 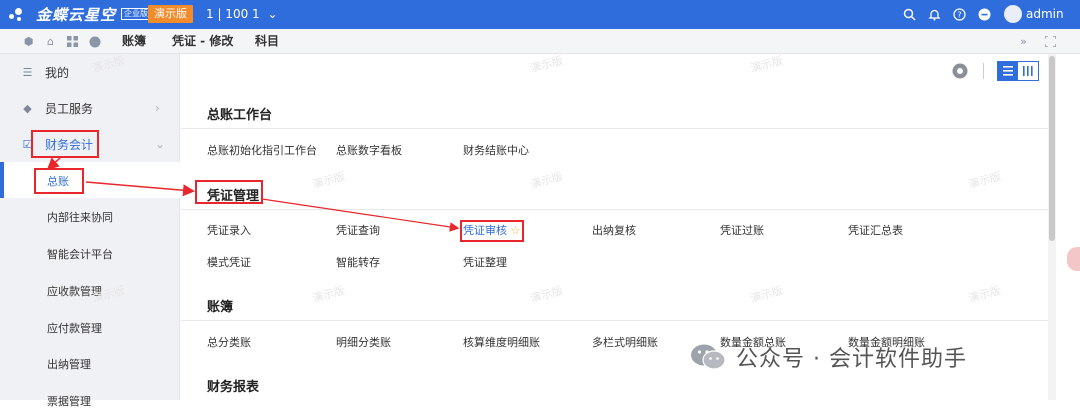 I want to click on wechat-text: 公众号 · 会计软件助手, so click(x=851, y=359).